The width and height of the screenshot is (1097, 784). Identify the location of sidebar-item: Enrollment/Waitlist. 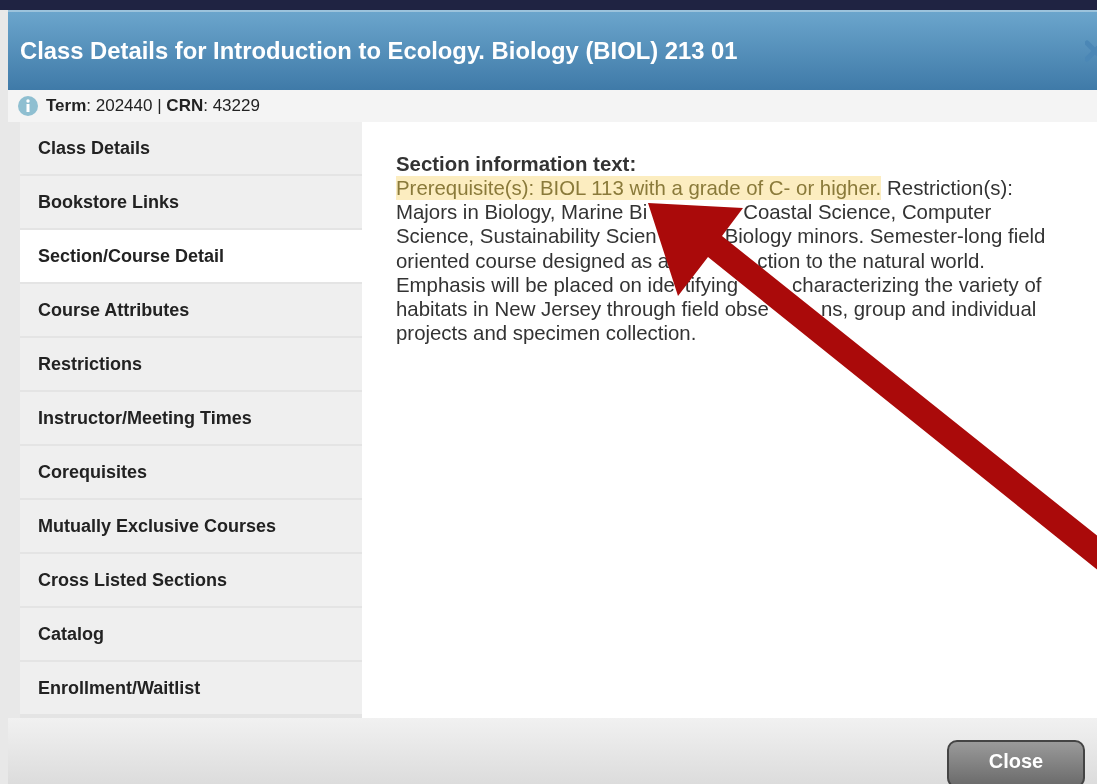
(191, 688).